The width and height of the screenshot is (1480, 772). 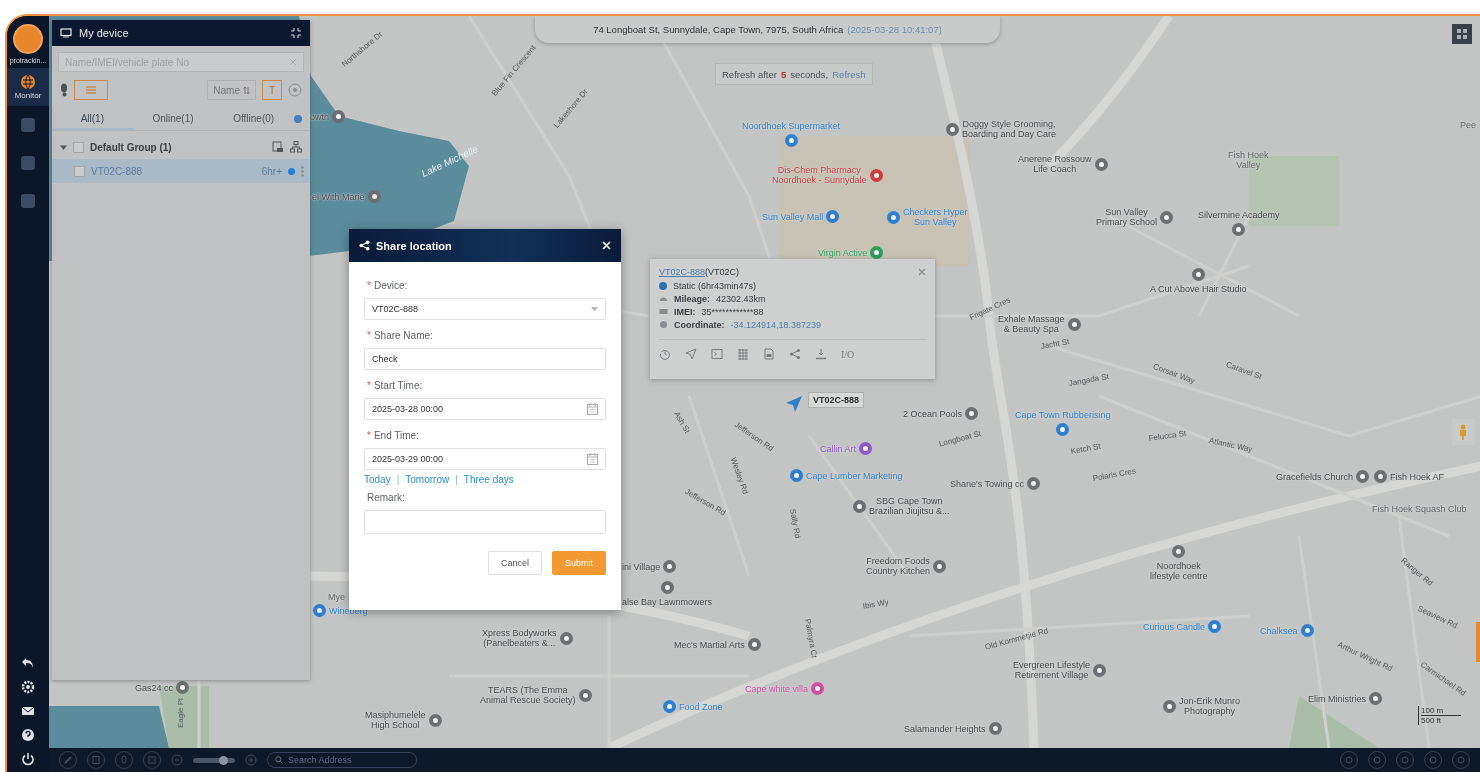 I want to click on submit-button: Submit, so click(x=579, y=563).